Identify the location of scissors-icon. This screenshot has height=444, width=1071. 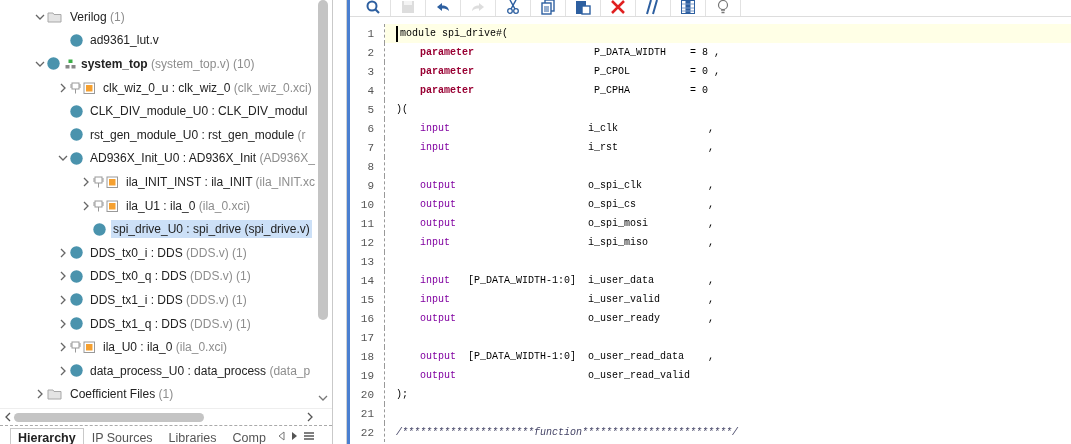
(513, 7).